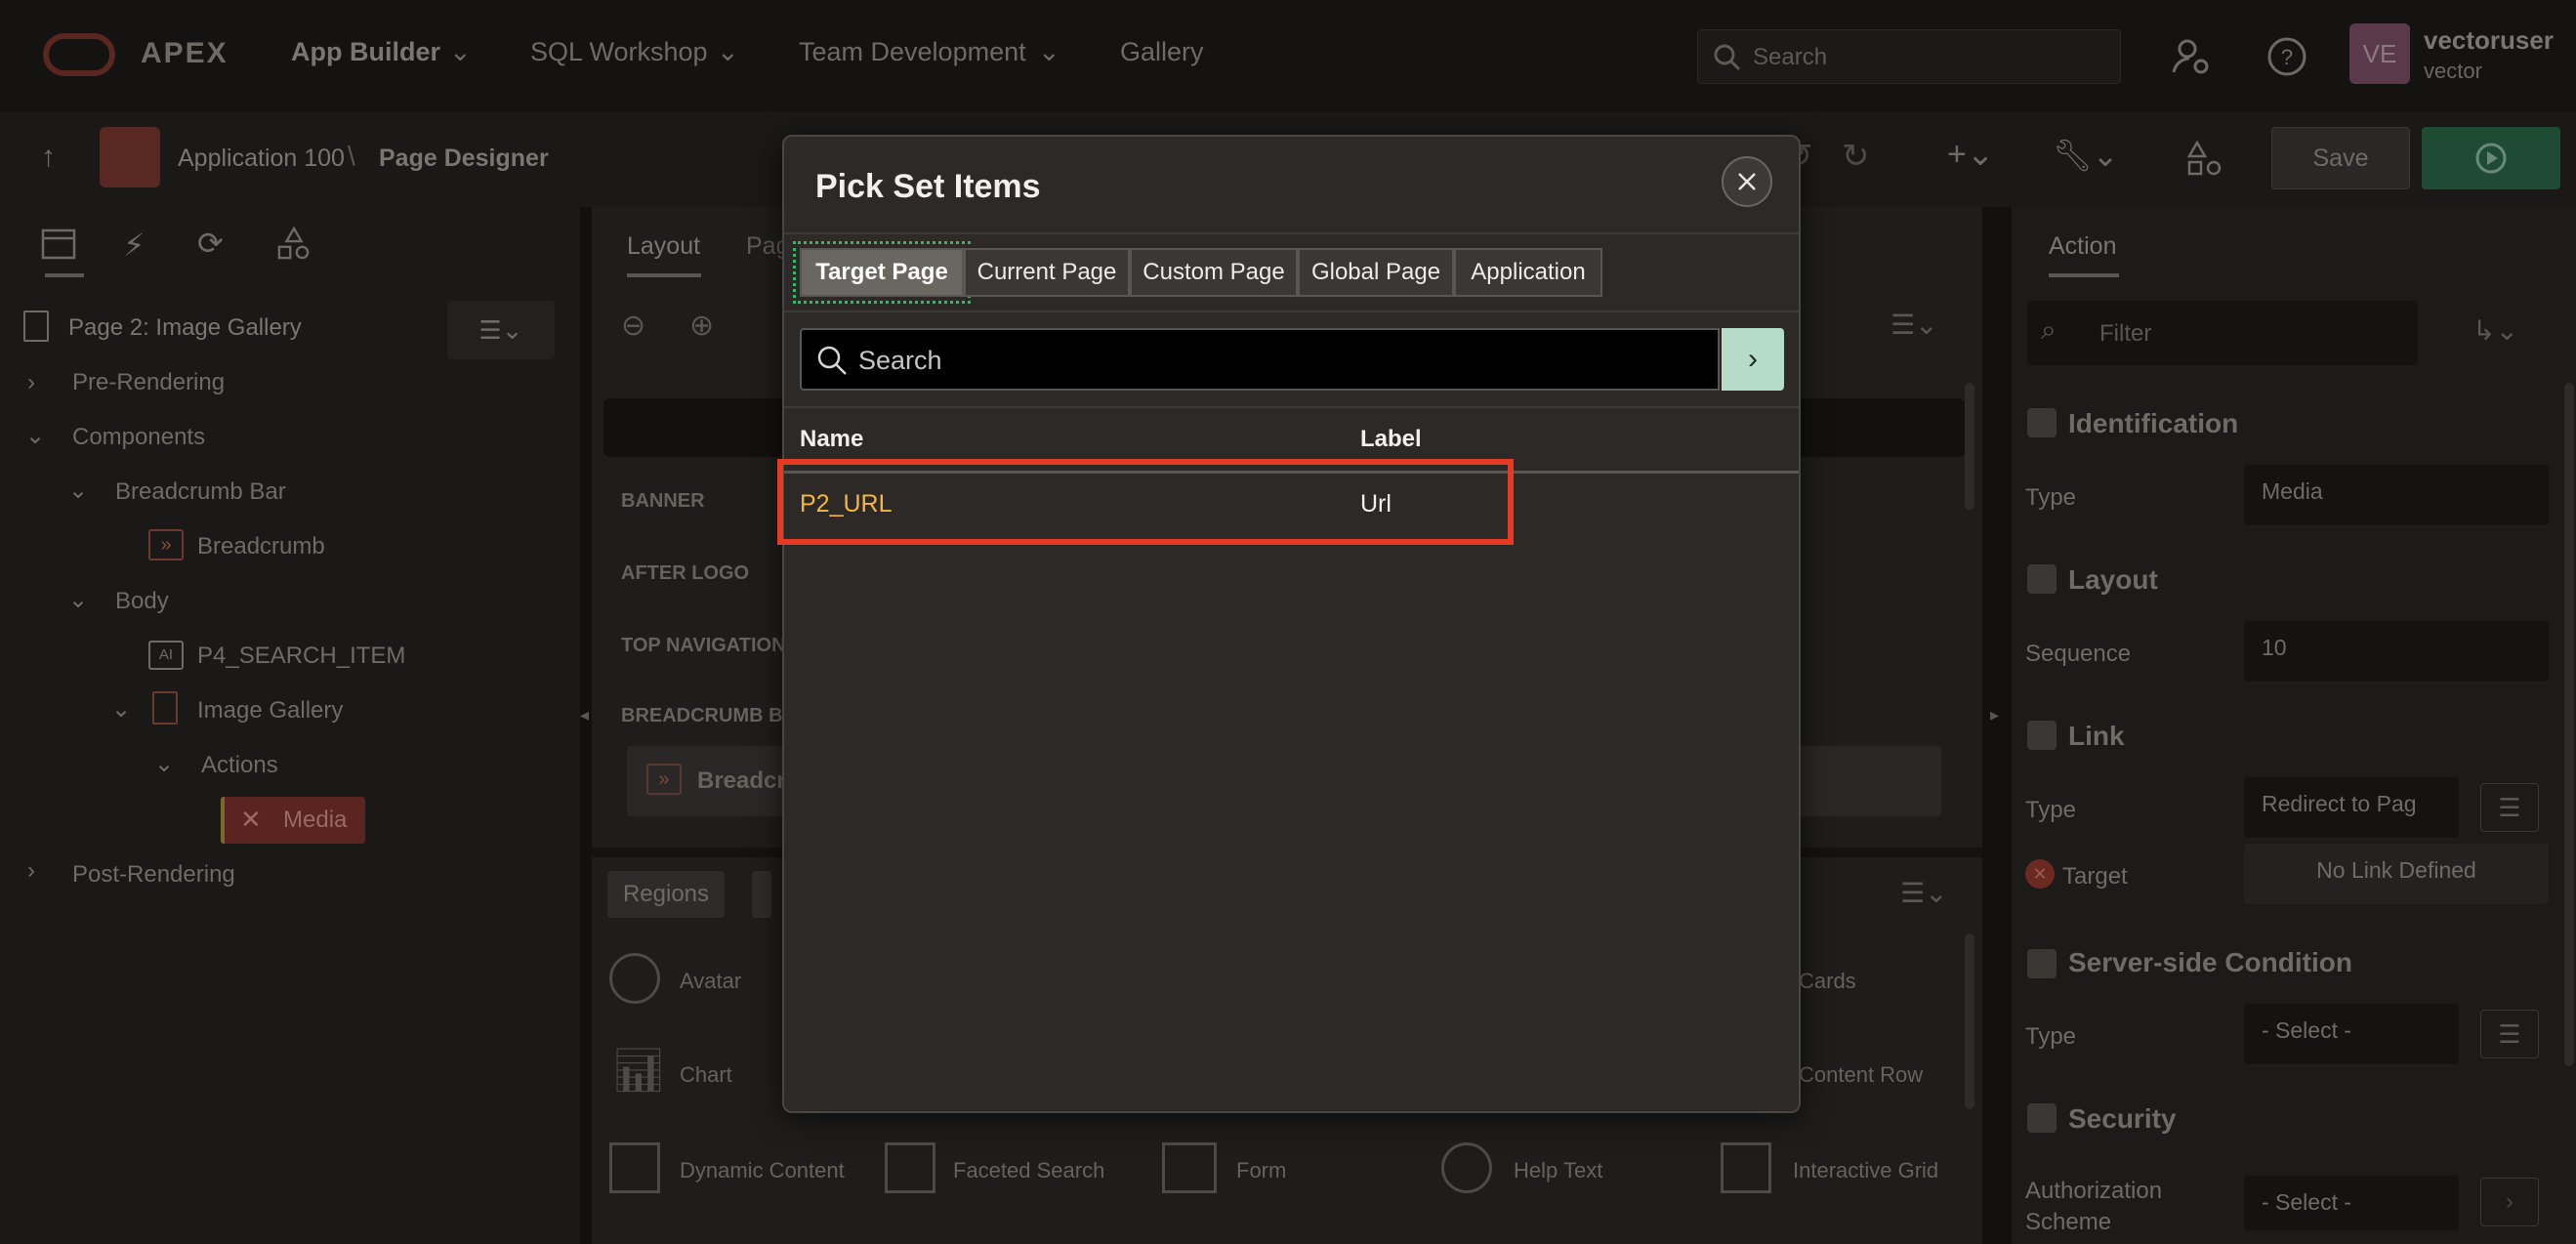  What do you see at coordinates (2396, 874) in the screenshot?
I see `link-target-button: No Link Defined` at bounding box center [2396, 874].